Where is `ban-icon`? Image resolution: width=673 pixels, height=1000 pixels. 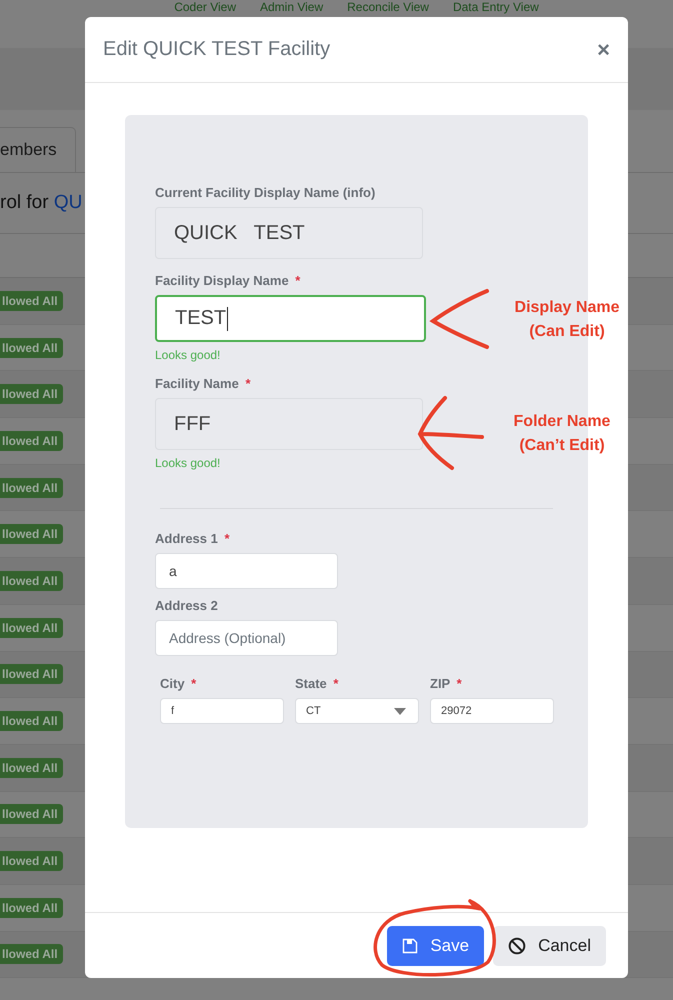
ban-icon is located at coordinates (517, 946).